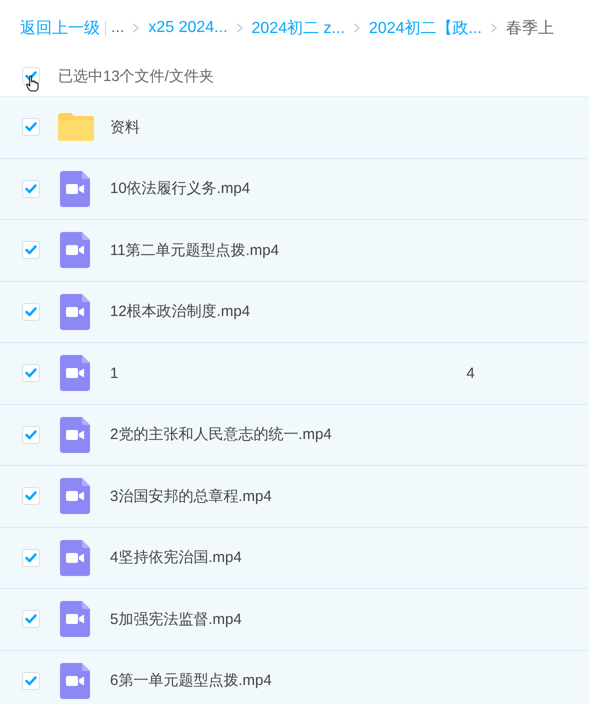 This screenshot has width=589, height=704. I want to click on file-name: 12根本政治制度.mp4, so click(180, 312).